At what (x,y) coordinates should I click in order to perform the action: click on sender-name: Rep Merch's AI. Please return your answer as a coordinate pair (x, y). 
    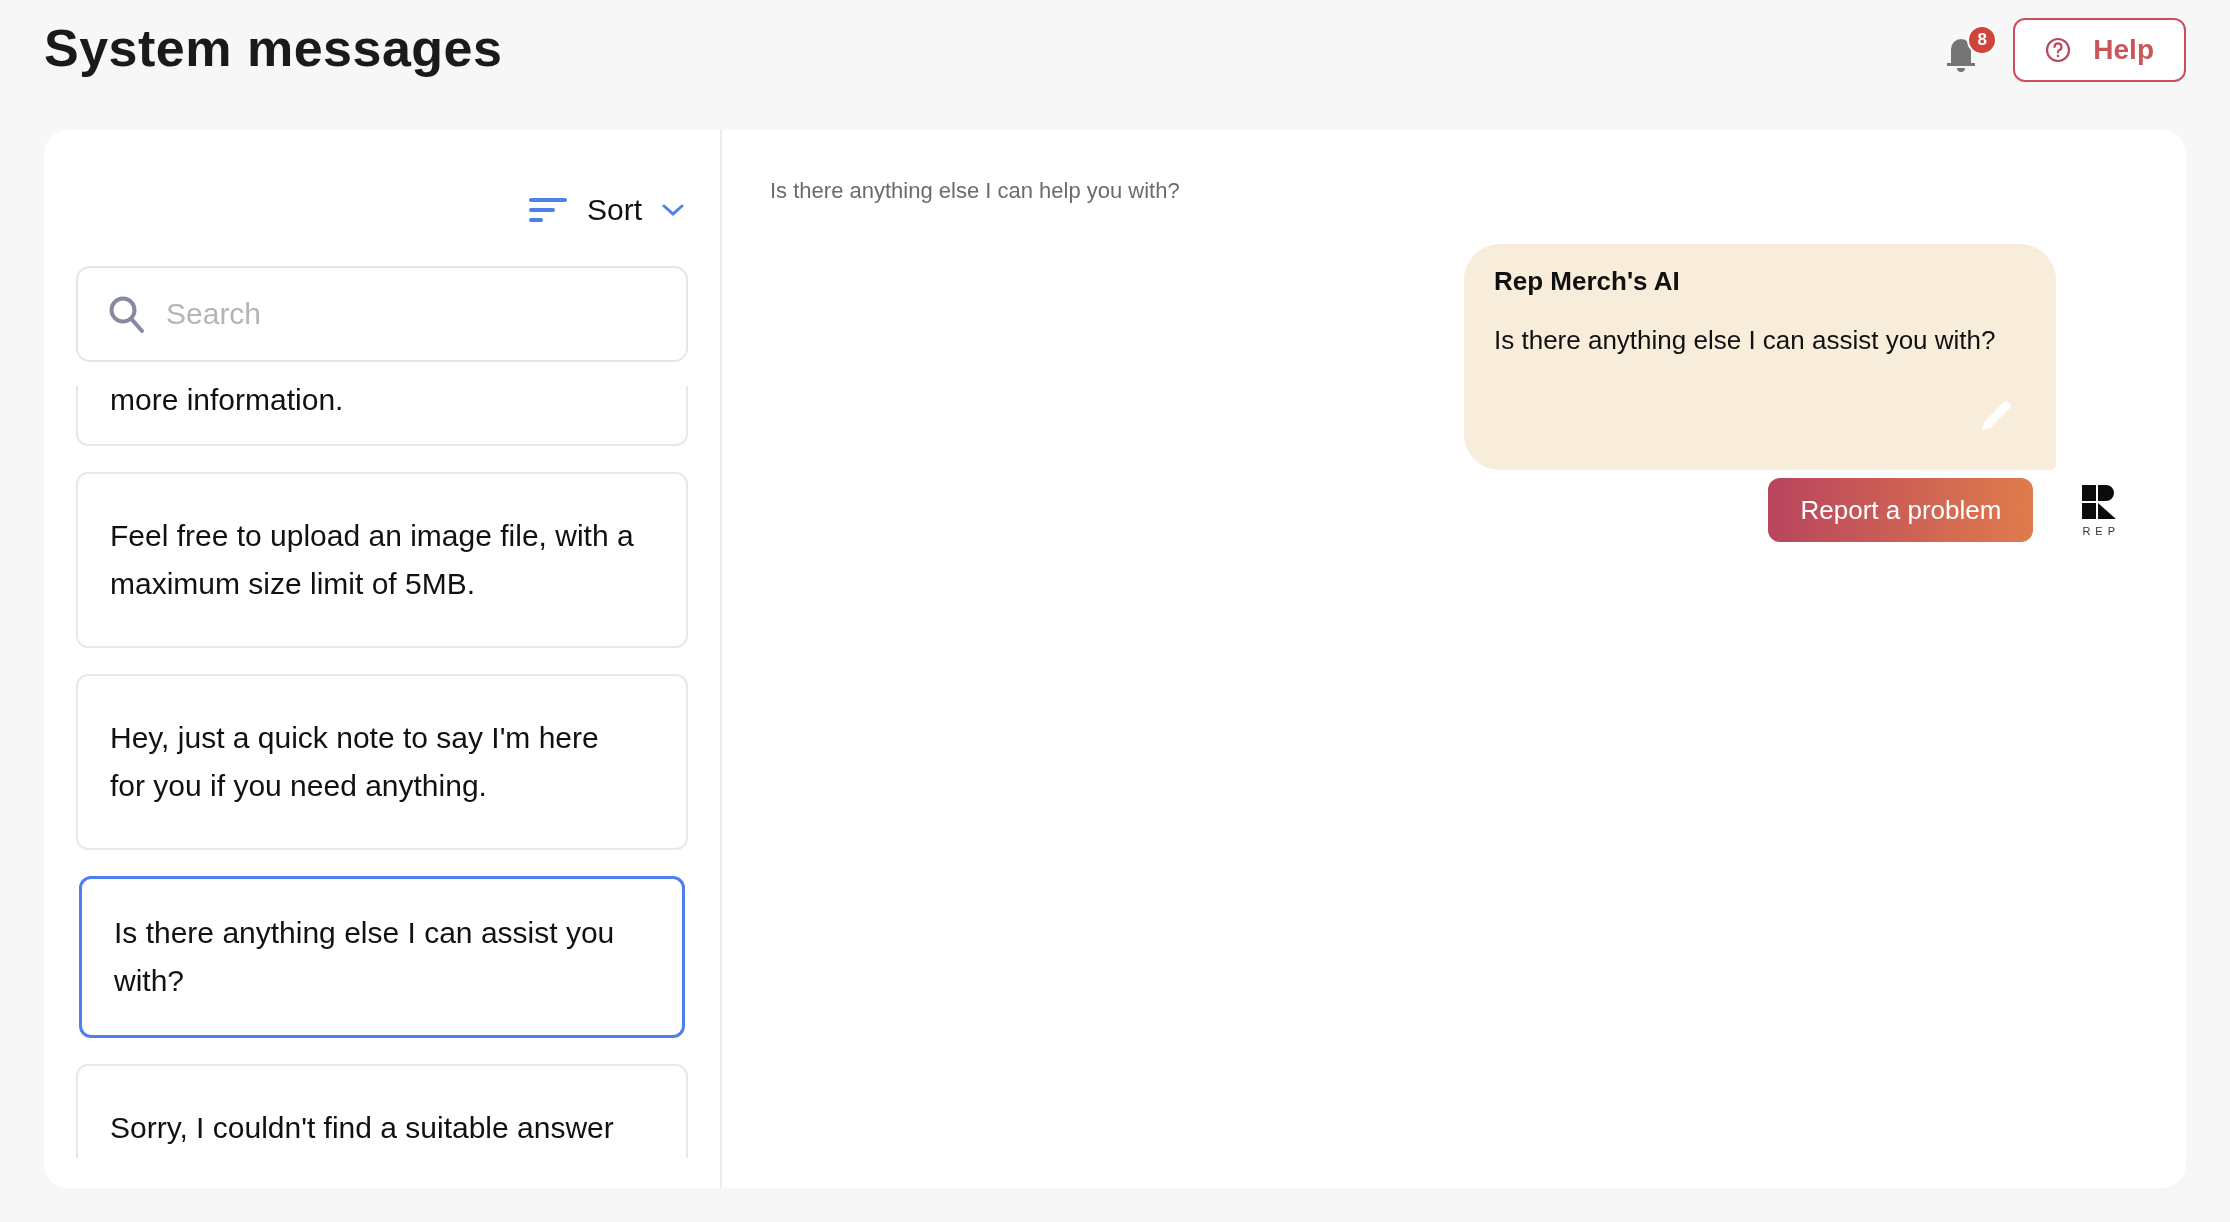
    Looking at the image, I should click on (1587, 281).